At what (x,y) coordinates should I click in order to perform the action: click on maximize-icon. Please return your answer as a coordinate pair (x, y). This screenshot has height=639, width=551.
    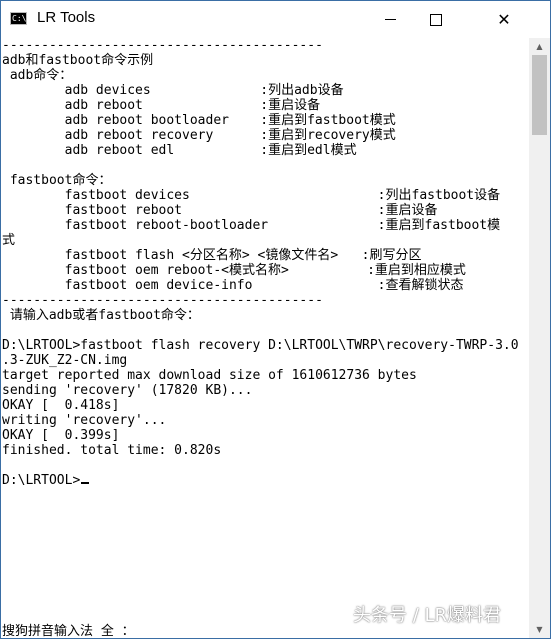
    Looking at the image, I should click on (436, 19).